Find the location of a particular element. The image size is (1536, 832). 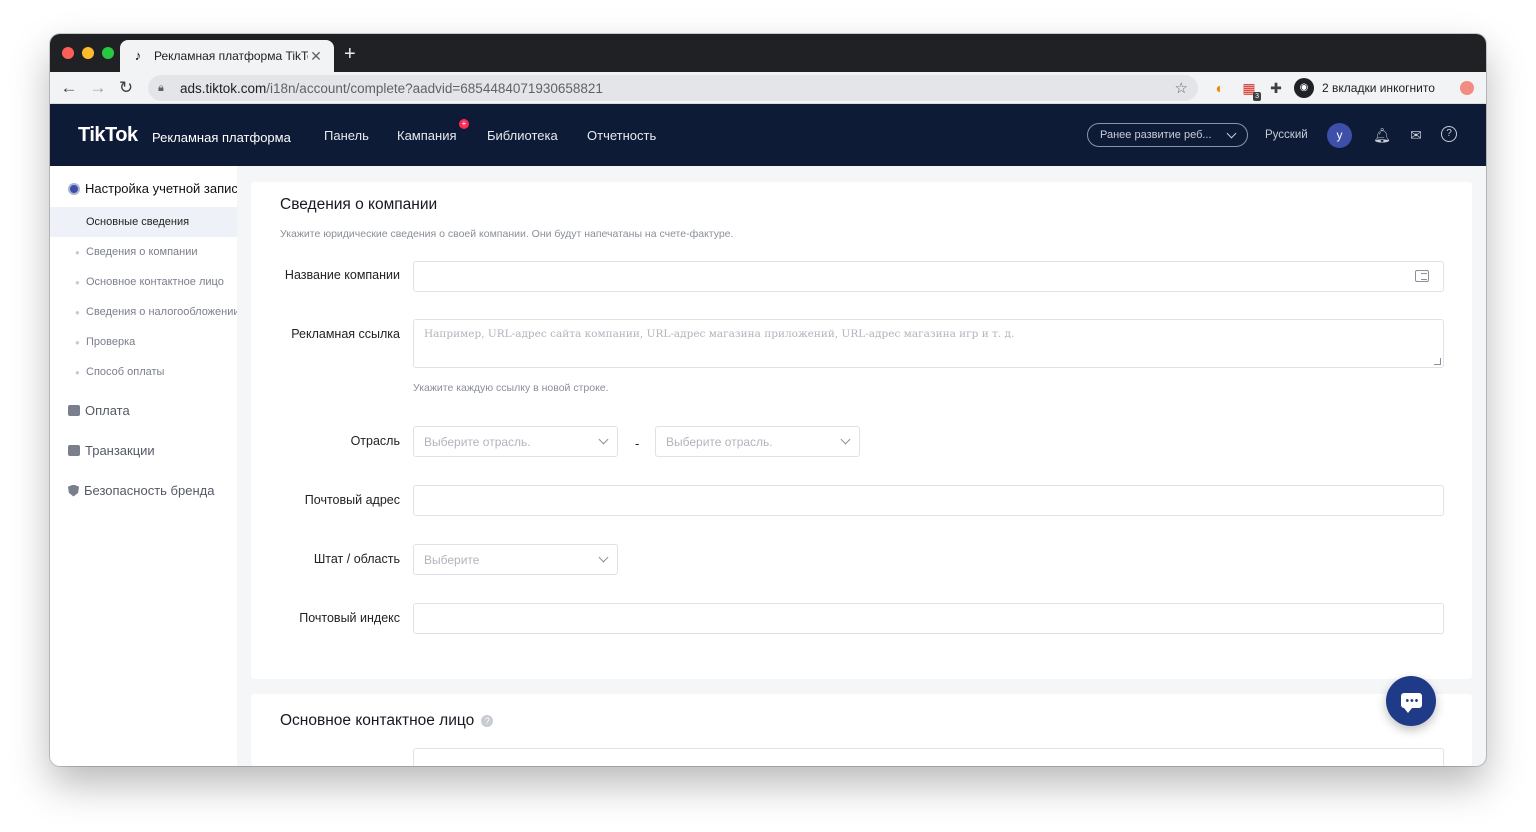

account-setup-icon is located at coordinates (74, 188).